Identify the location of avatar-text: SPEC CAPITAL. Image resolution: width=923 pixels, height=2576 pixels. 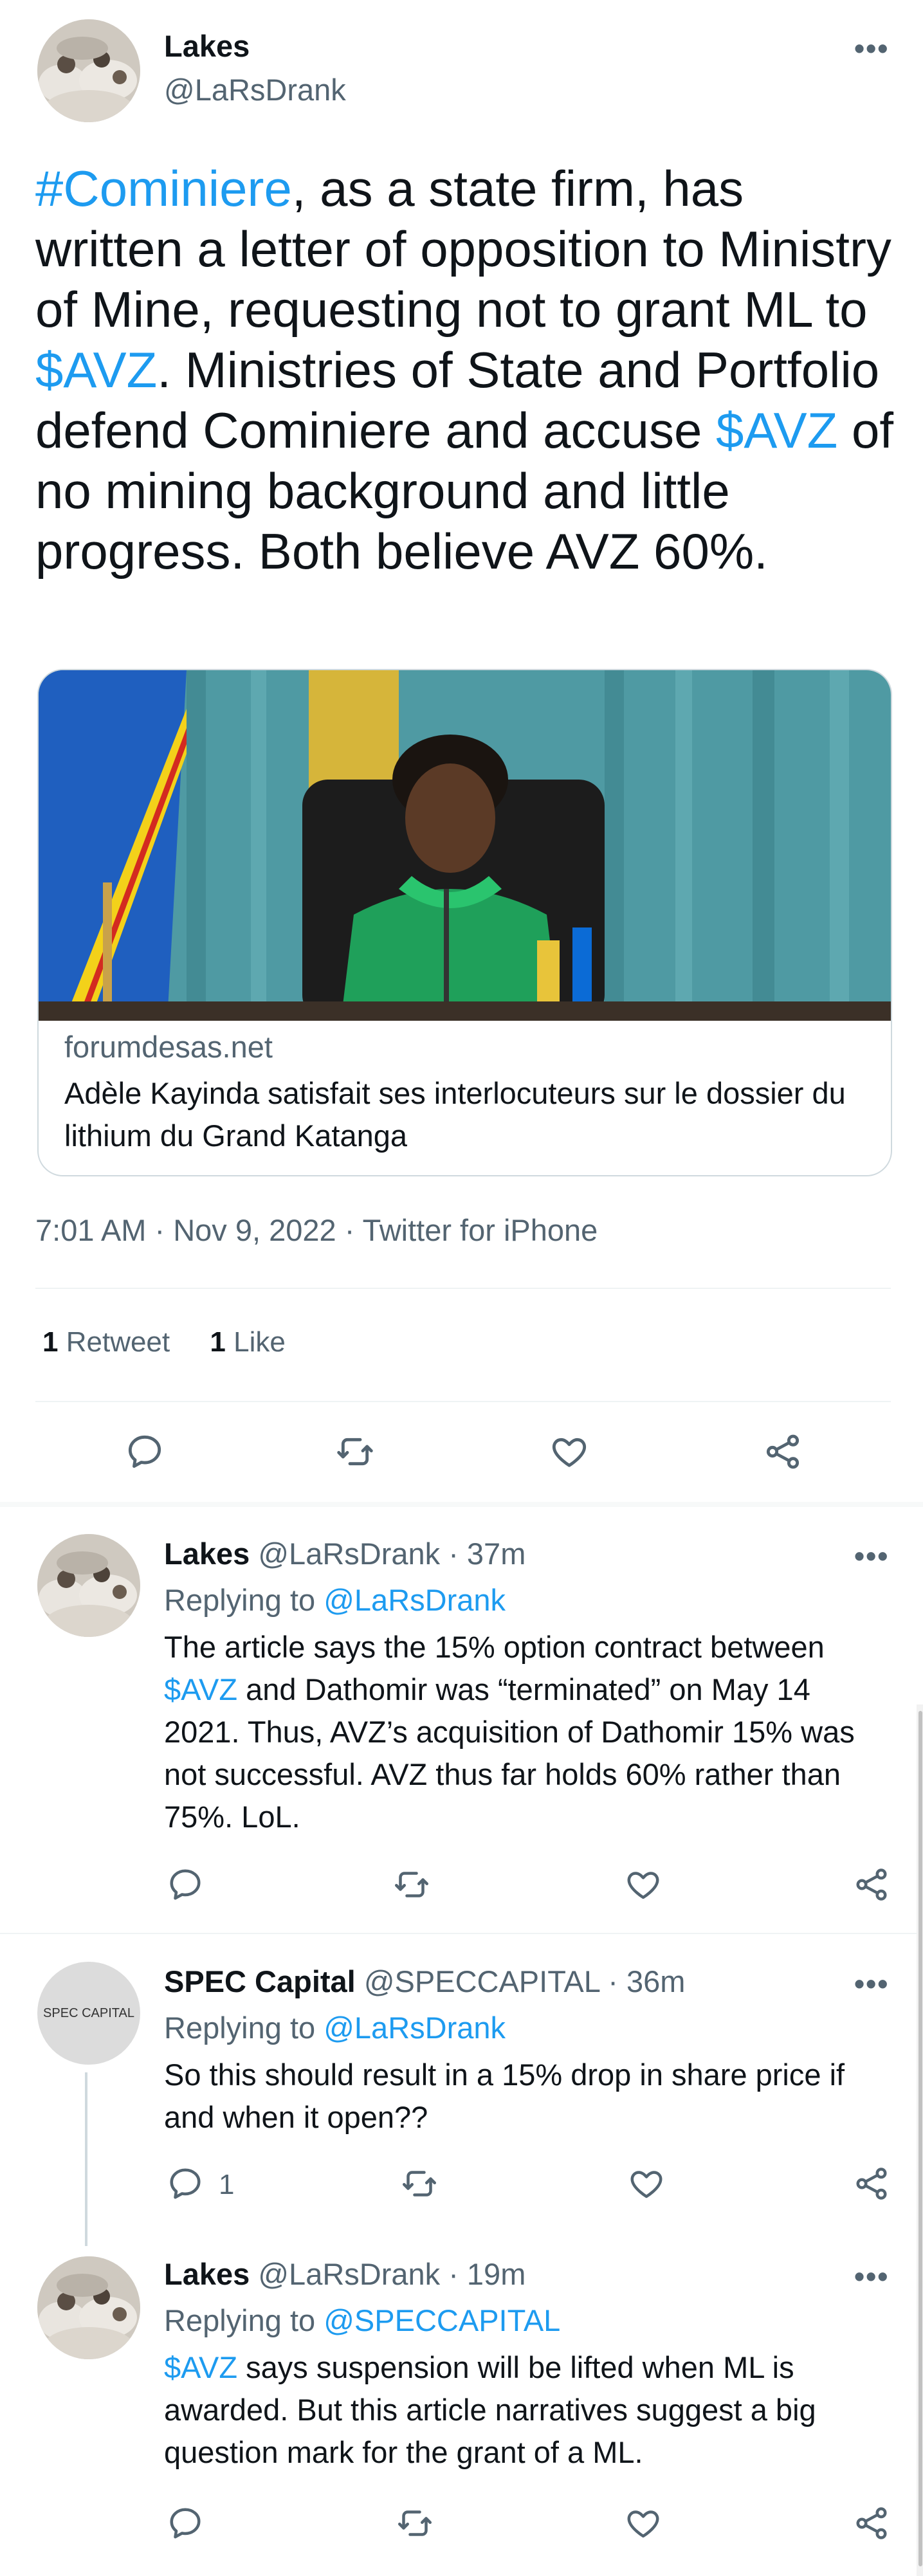
(88, 2013).